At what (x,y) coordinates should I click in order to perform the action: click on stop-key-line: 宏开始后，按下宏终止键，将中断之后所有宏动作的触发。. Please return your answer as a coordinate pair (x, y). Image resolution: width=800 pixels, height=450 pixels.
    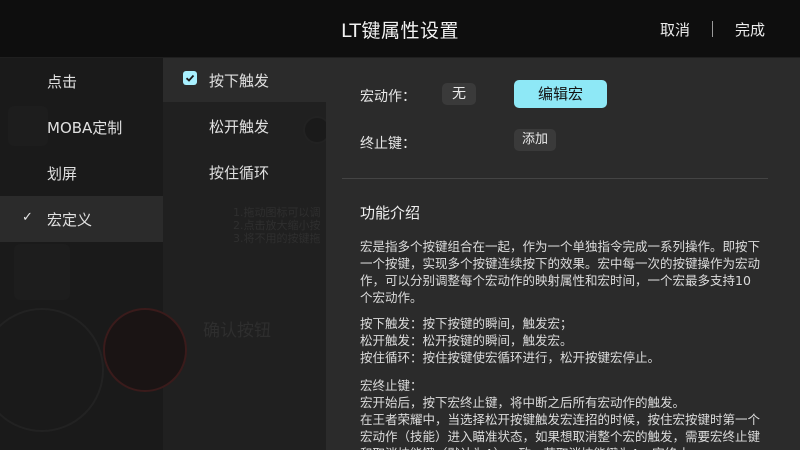
    Looking at the image, I should click on (523, 402).